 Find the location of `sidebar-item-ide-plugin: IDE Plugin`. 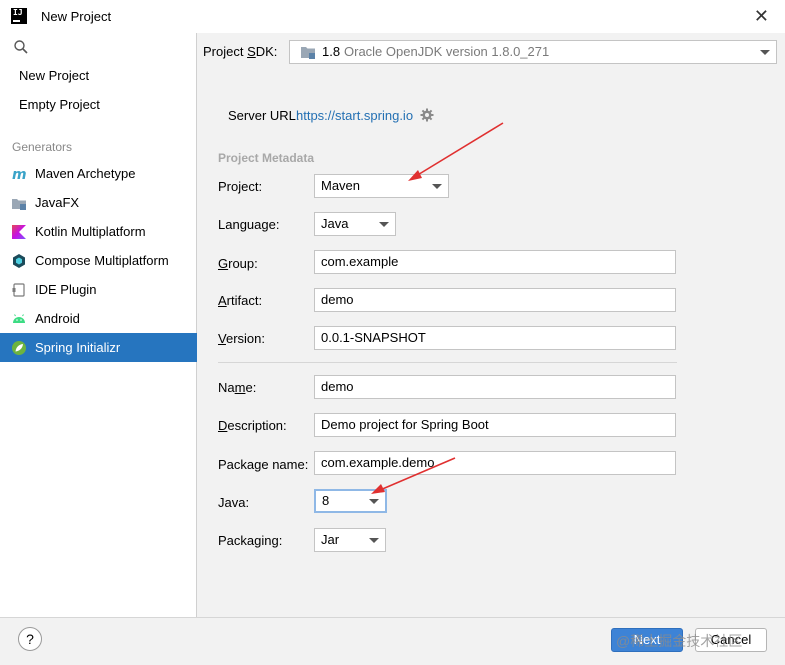

sidebar-item-ide-plugin: IDE Plugin is located at coordinates (98, 289).